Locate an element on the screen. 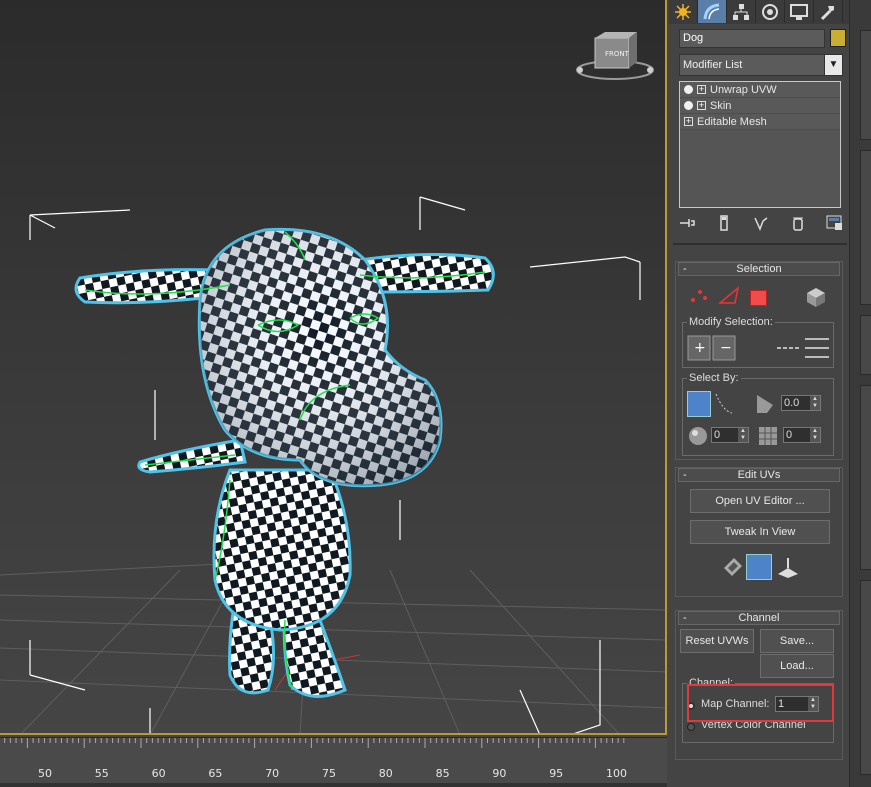 The width and height of the screenshot is (871, 787). grow-shrink-icons: + − is located at coordinates (712, 348).